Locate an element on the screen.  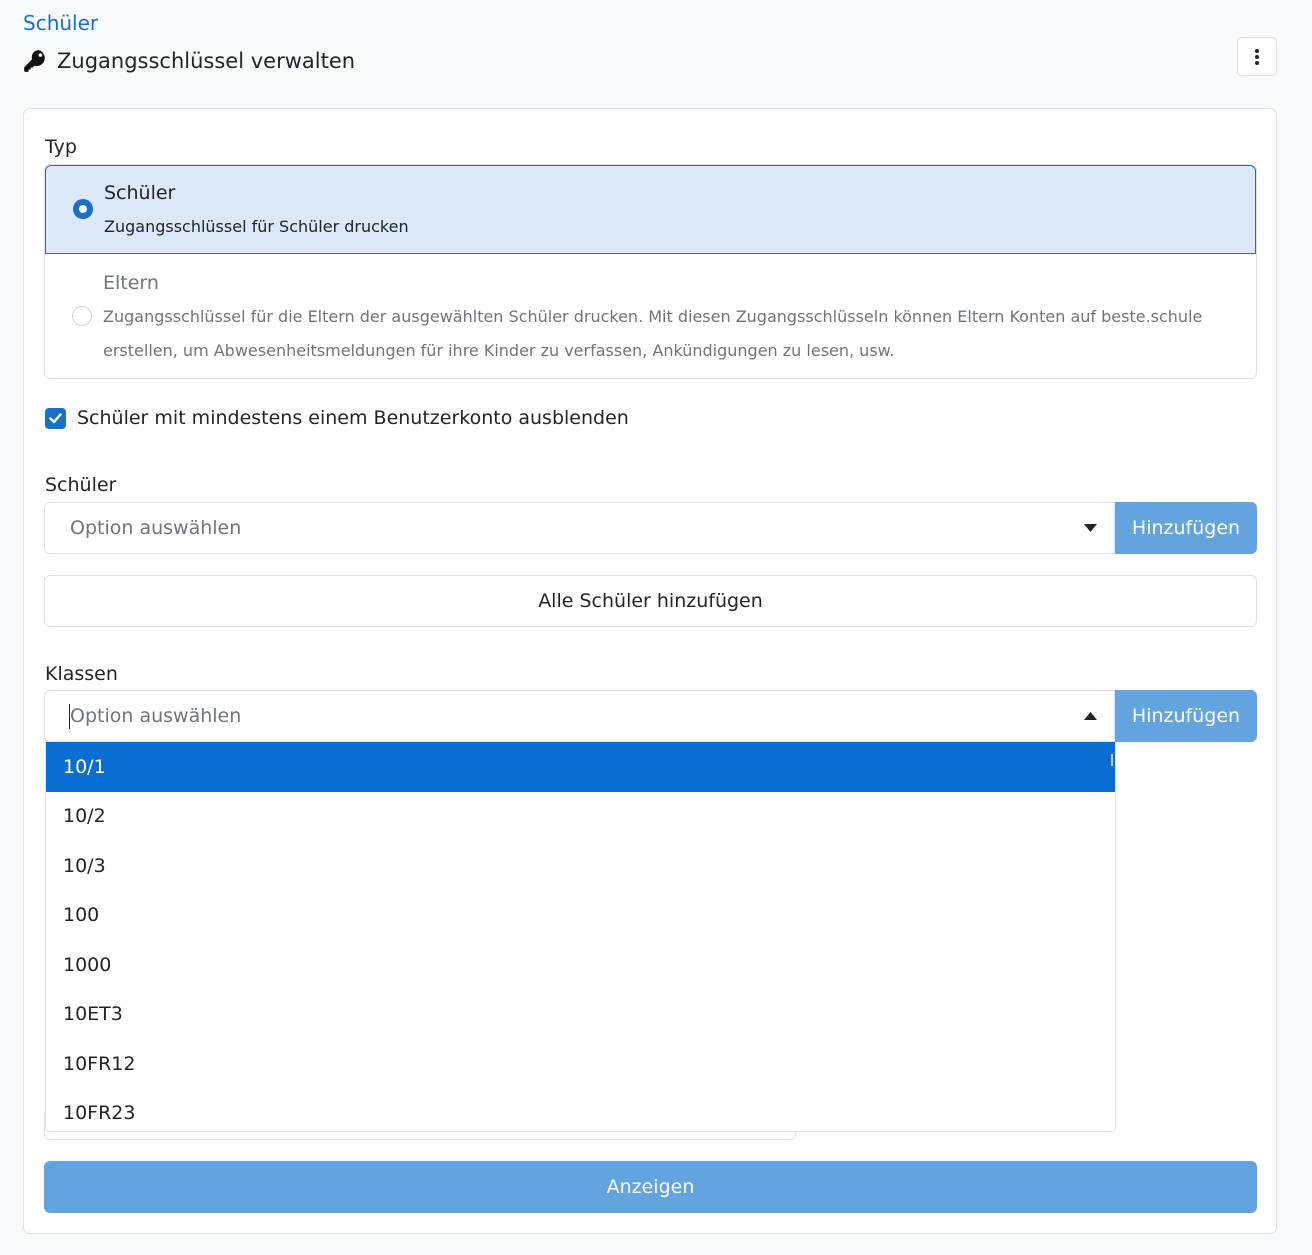
radio-option-title: Schüler is located at coordinates (140, 193).